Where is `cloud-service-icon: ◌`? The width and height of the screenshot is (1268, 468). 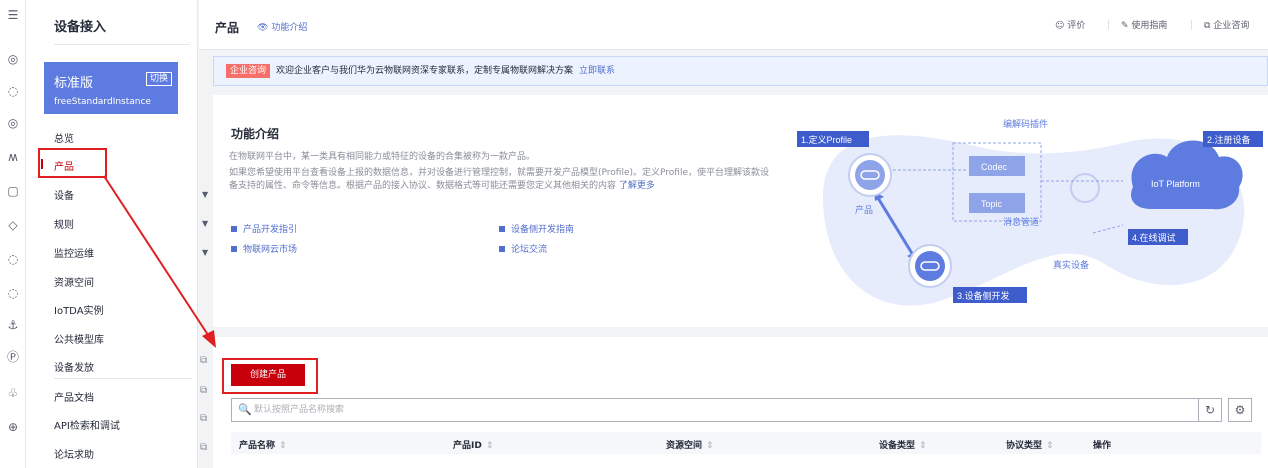
cloud-service-icon: ◌ is located at coordinates (13, 91).